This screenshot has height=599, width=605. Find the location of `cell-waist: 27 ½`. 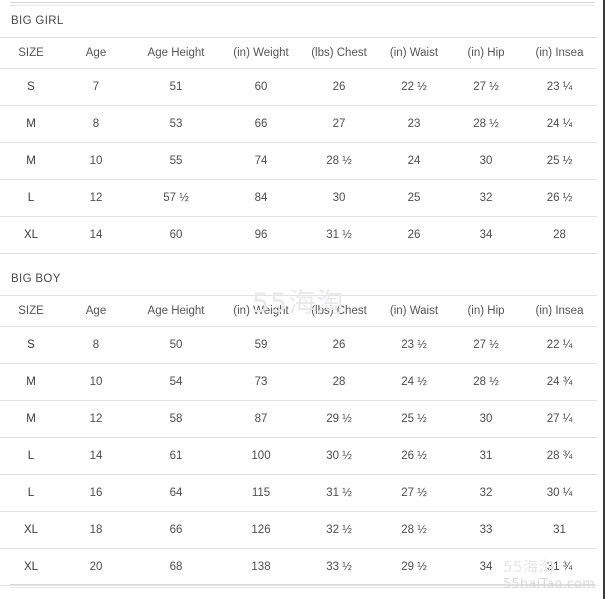

cell-waist: 27 ½ is located at coordinates (414, 493).